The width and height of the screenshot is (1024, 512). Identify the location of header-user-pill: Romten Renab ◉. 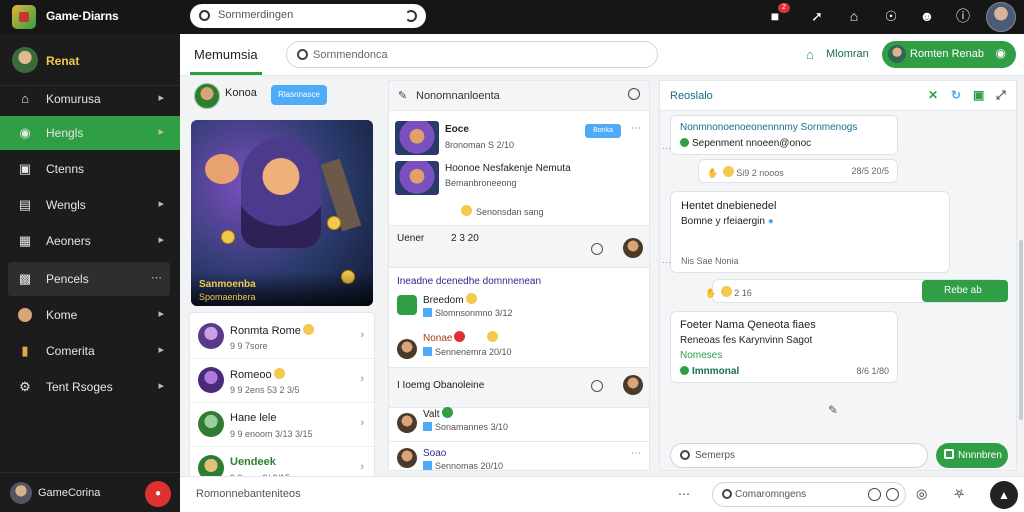
(949, 54).